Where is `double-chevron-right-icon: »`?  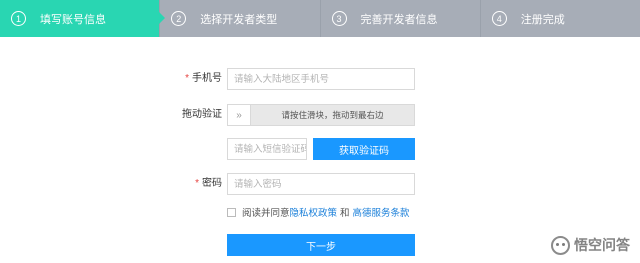
double-chevron-right-icon: » is located at coordinates (239, 115).